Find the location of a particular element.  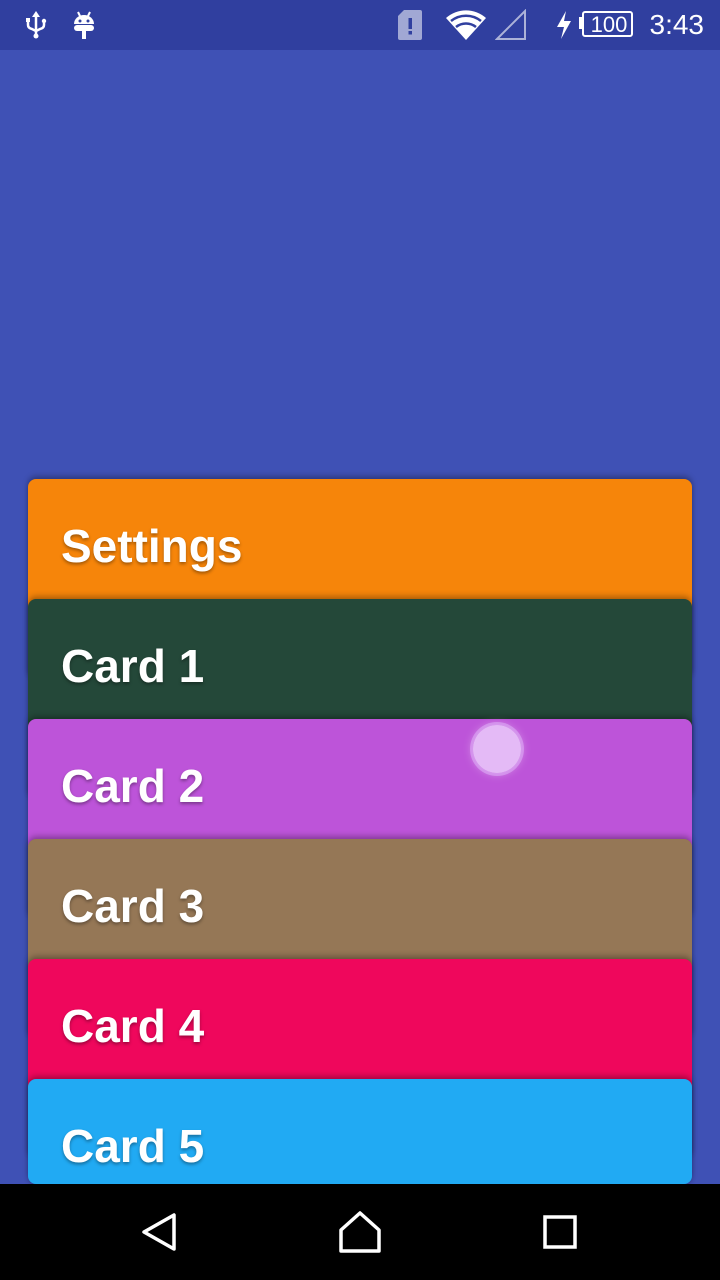

card-title: Card 2 is located at coordinates (133, 786).